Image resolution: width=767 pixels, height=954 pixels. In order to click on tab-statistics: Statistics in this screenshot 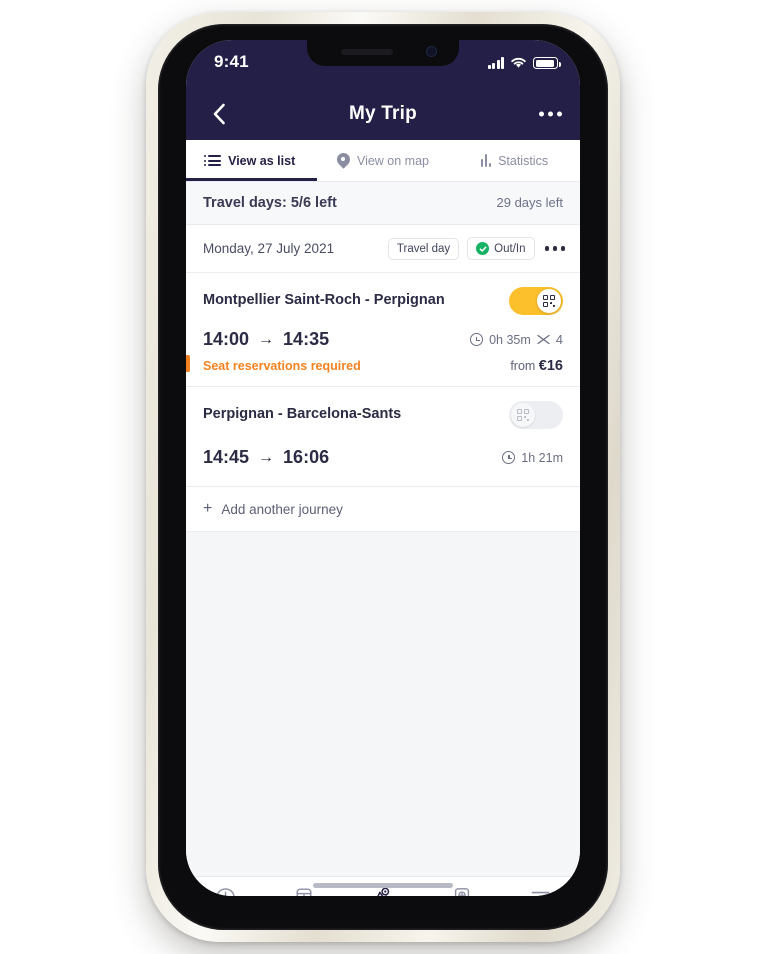, I will do `click(514, 160)`.